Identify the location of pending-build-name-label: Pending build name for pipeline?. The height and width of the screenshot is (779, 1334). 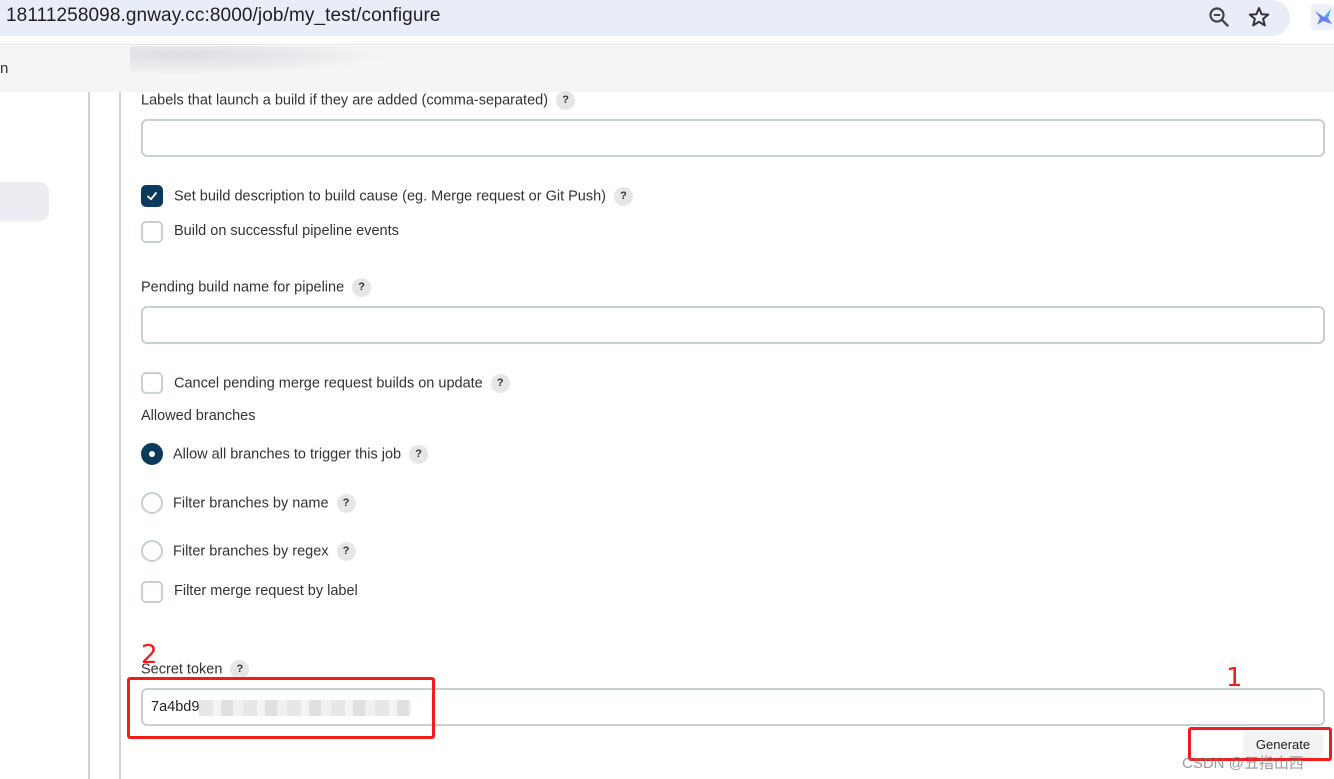
(256, 287).